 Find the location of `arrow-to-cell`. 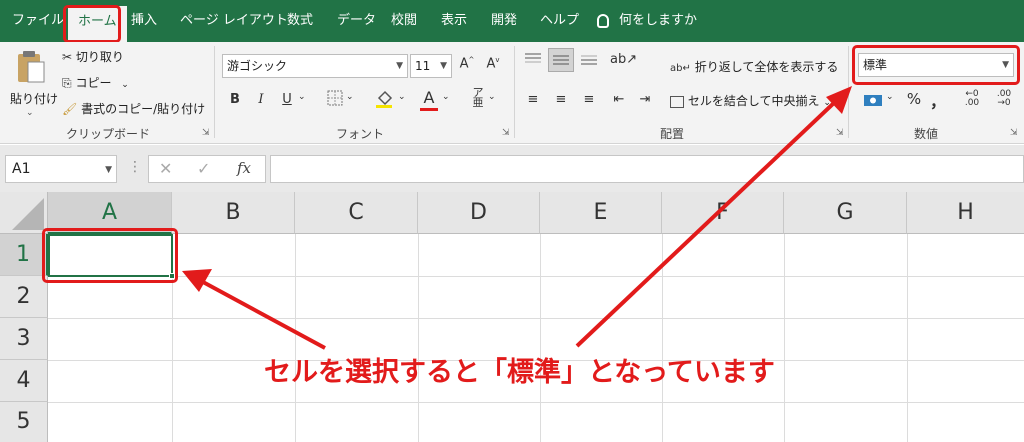

arrow-to-cell is located at coordinates (254, 309).